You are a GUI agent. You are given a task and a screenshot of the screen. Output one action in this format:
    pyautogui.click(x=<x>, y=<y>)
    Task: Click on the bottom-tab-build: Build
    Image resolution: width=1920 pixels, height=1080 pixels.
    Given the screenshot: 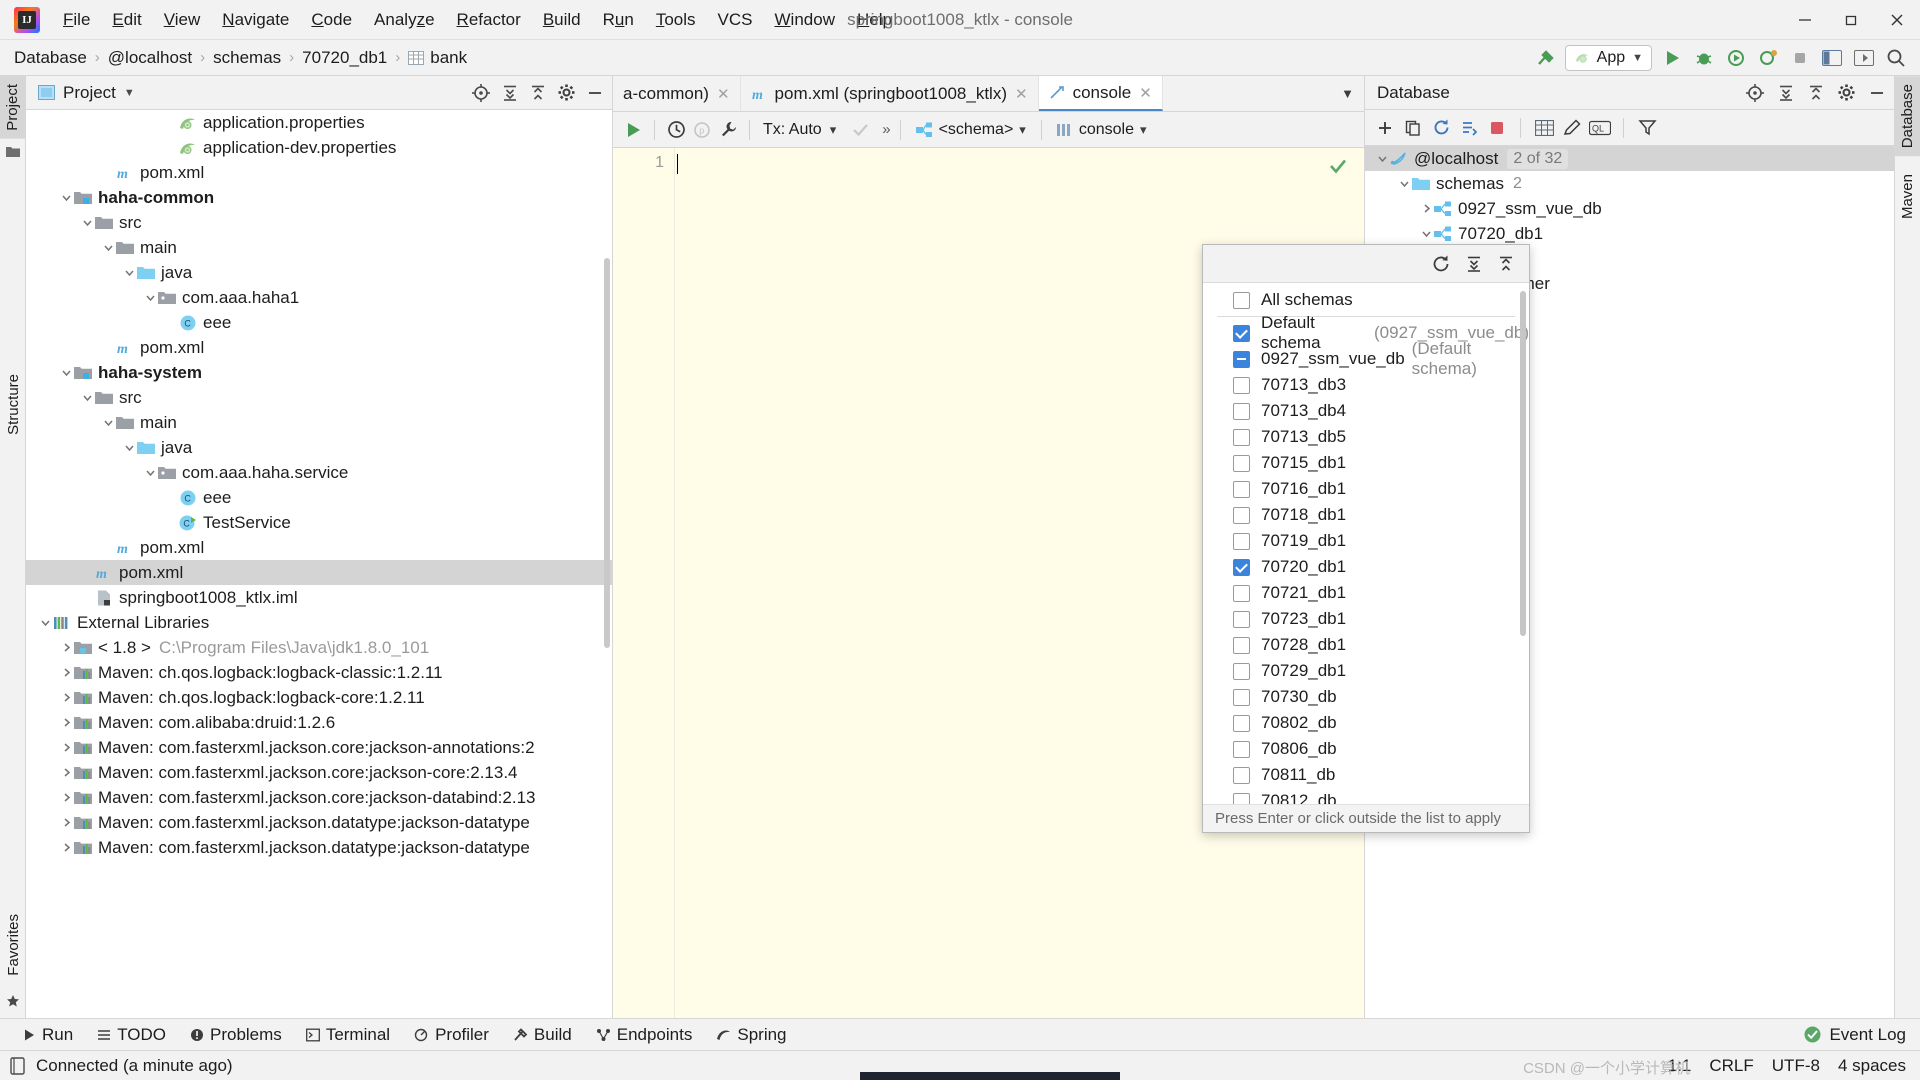 What is the action you would take?
    pyautogui.click(x=542, y=1035)
    